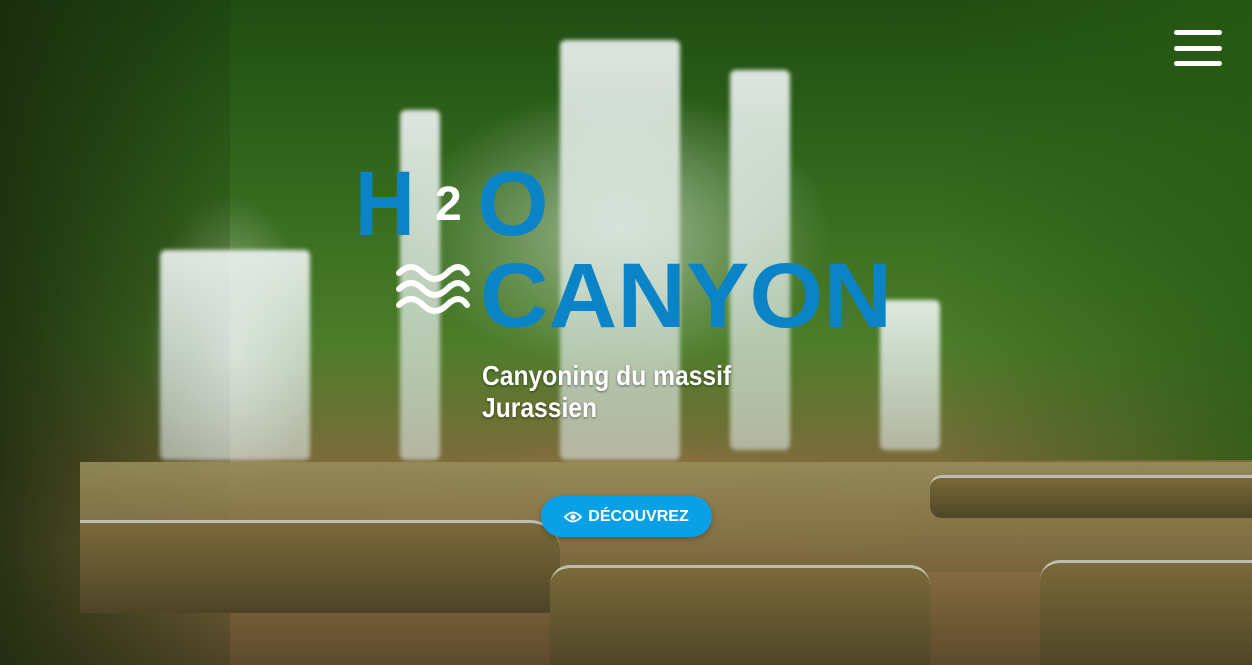 The height and width of the screenshot is (665, 1252). Describe the element at coordinates (385, 205) in the screenshot. I see `logo-h: H` at that location.